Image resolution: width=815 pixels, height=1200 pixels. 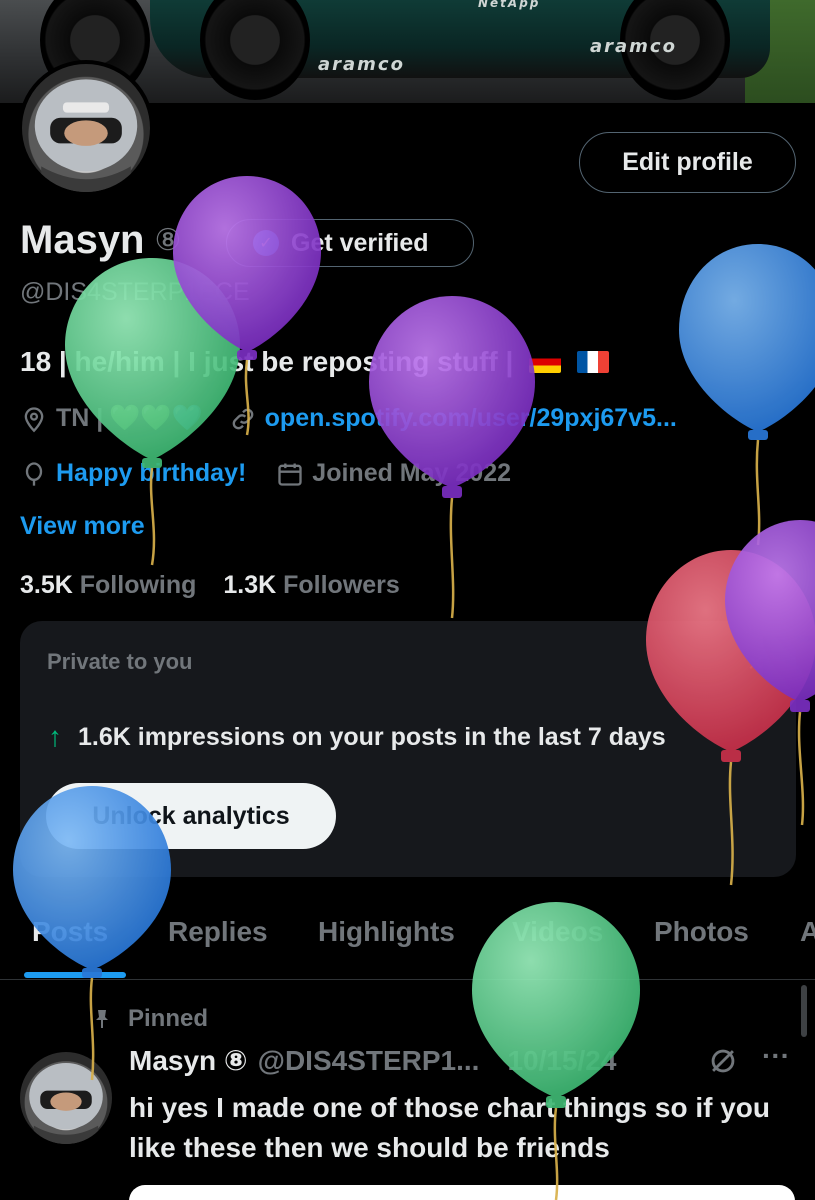 I want to click on grok-icon, so click(x=723, y=1064).